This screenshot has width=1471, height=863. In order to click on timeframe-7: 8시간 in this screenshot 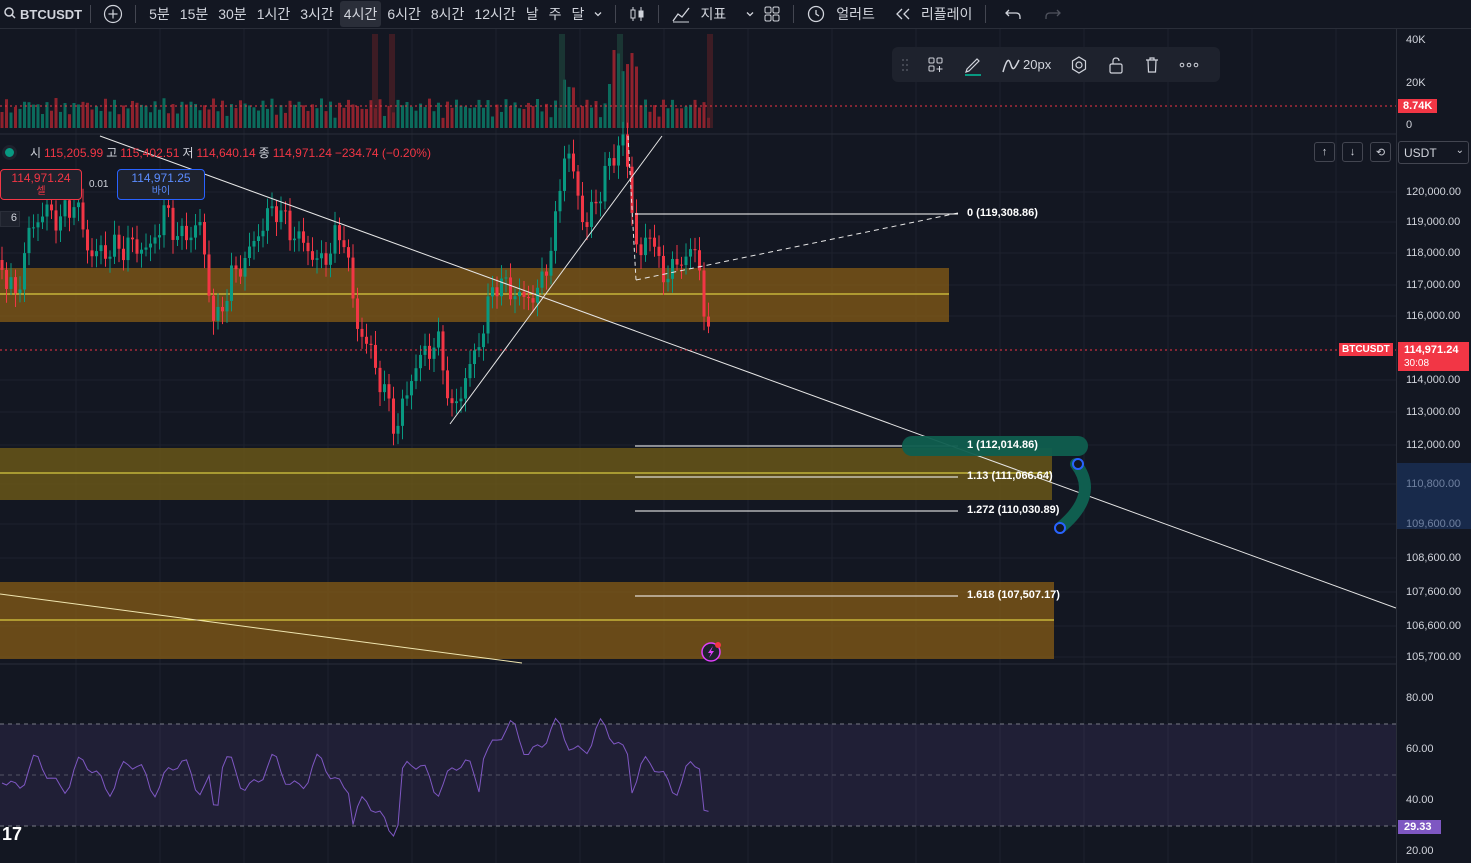, I will do `click(448, 14)`.